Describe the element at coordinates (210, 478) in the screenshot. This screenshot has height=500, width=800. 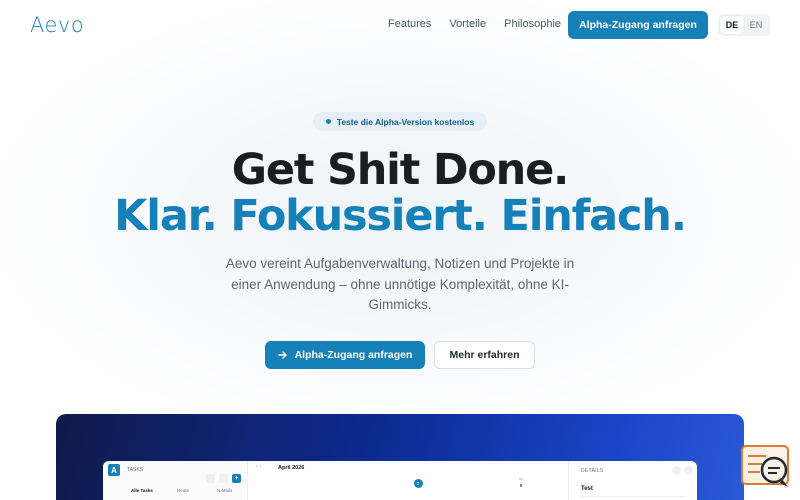
I see `preview-filter-icon` at that location.